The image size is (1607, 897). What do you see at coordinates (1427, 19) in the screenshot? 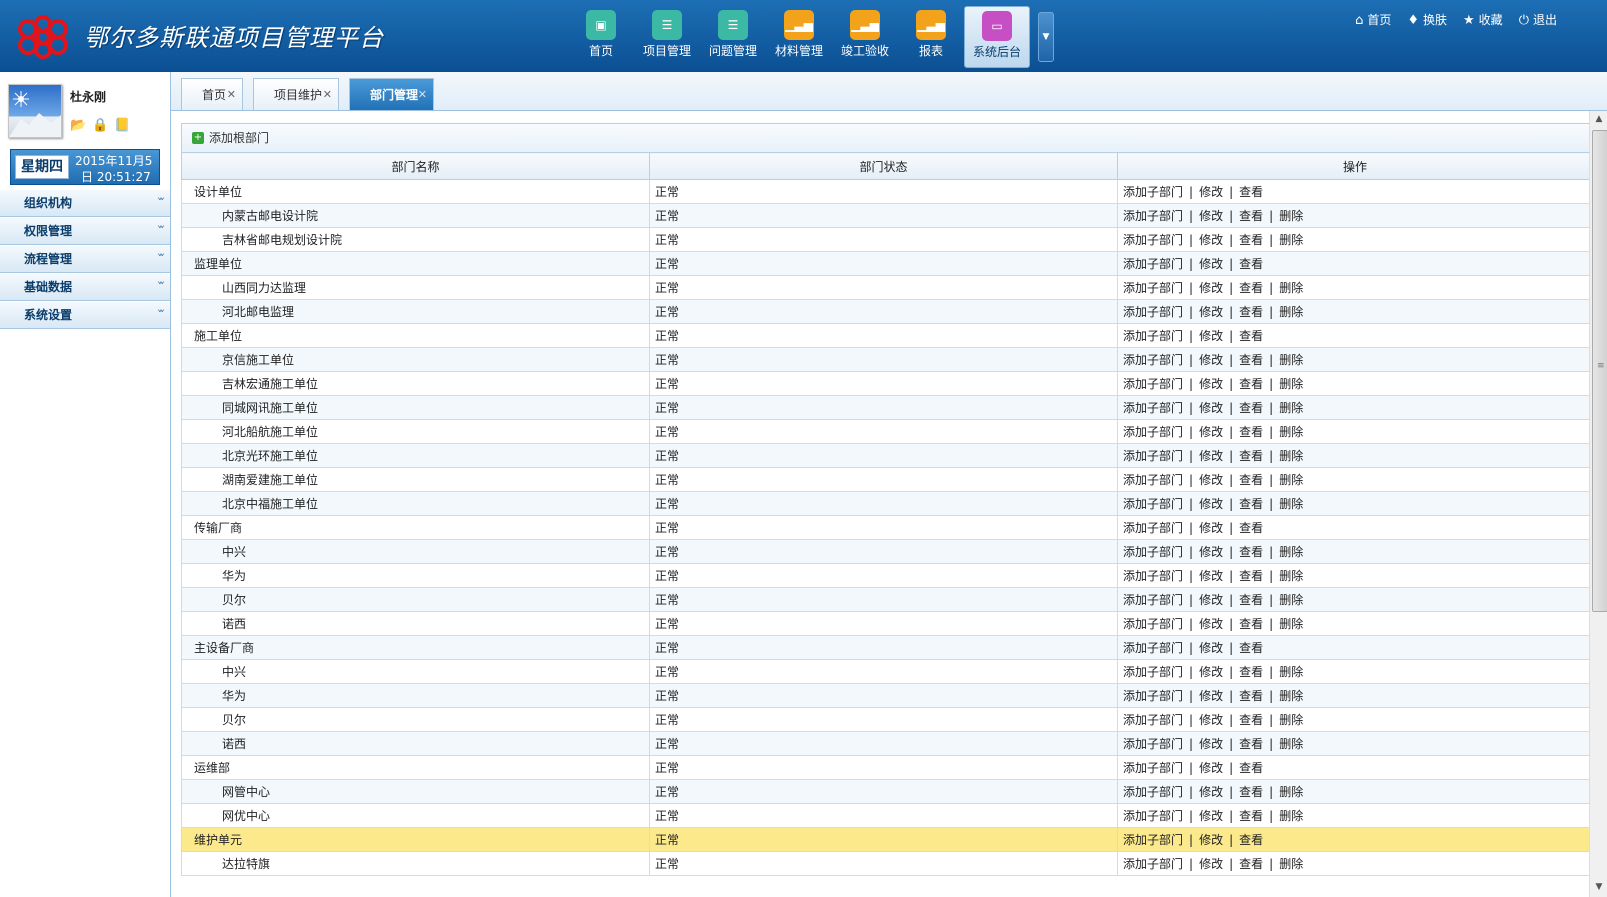
I see `top-link-1: ♦ 换肤` at bounding box center [1427, 19].